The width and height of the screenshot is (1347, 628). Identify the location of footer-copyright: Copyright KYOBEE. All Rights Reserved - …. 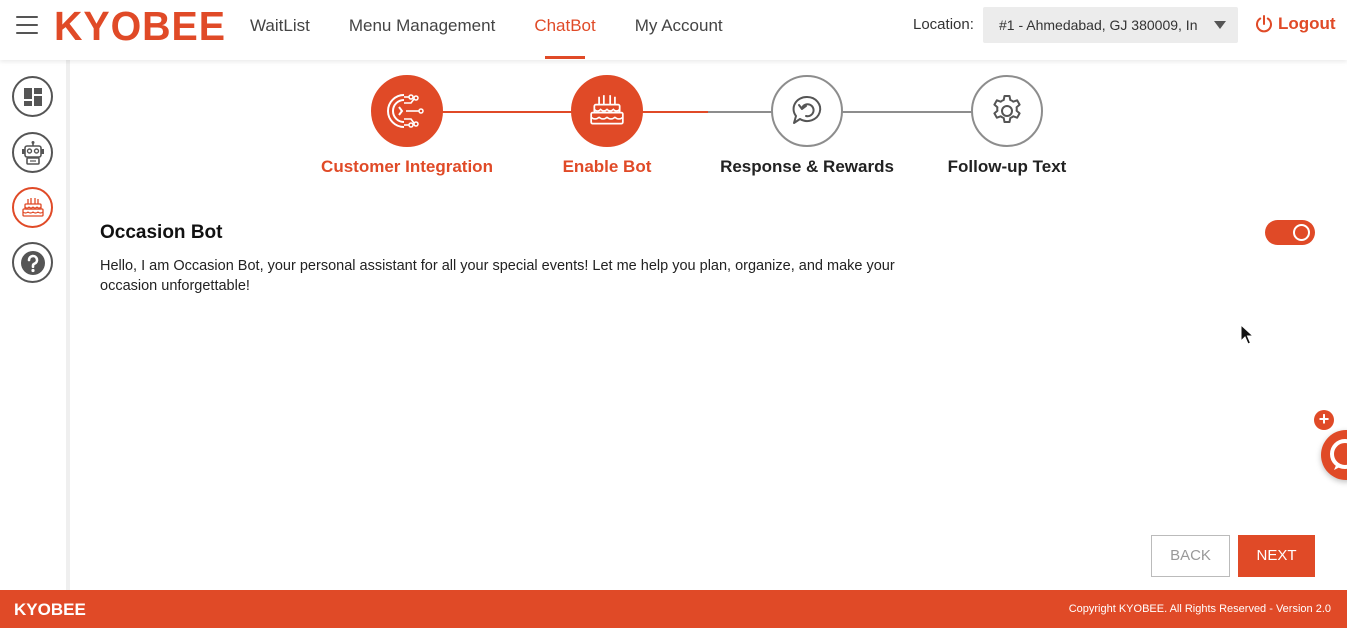
(1199, 609).